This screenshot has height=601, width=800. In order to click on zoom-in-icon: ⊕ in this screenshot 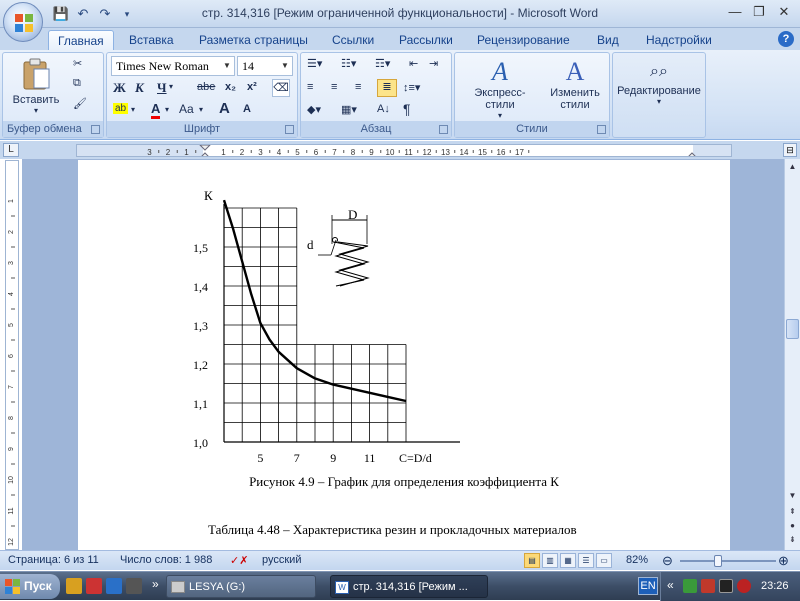, I will do `click(783, 561)`.